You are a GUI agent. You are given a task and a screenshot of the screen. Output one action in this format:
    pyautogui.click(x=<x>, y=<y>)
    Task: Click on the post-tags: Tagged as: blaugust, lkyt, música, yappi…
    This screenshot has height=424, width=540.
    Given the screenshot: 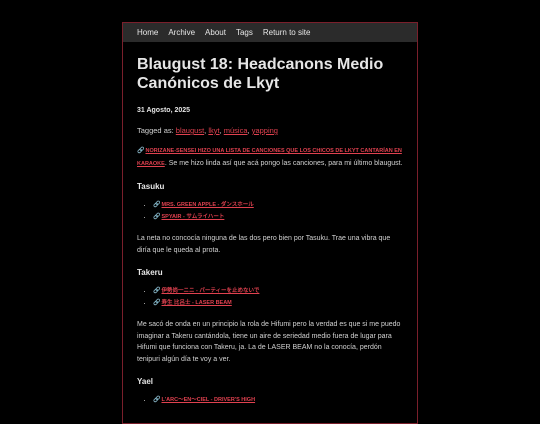 What is the action you would take?
    pyautogui.click(x=207, y=130)
    